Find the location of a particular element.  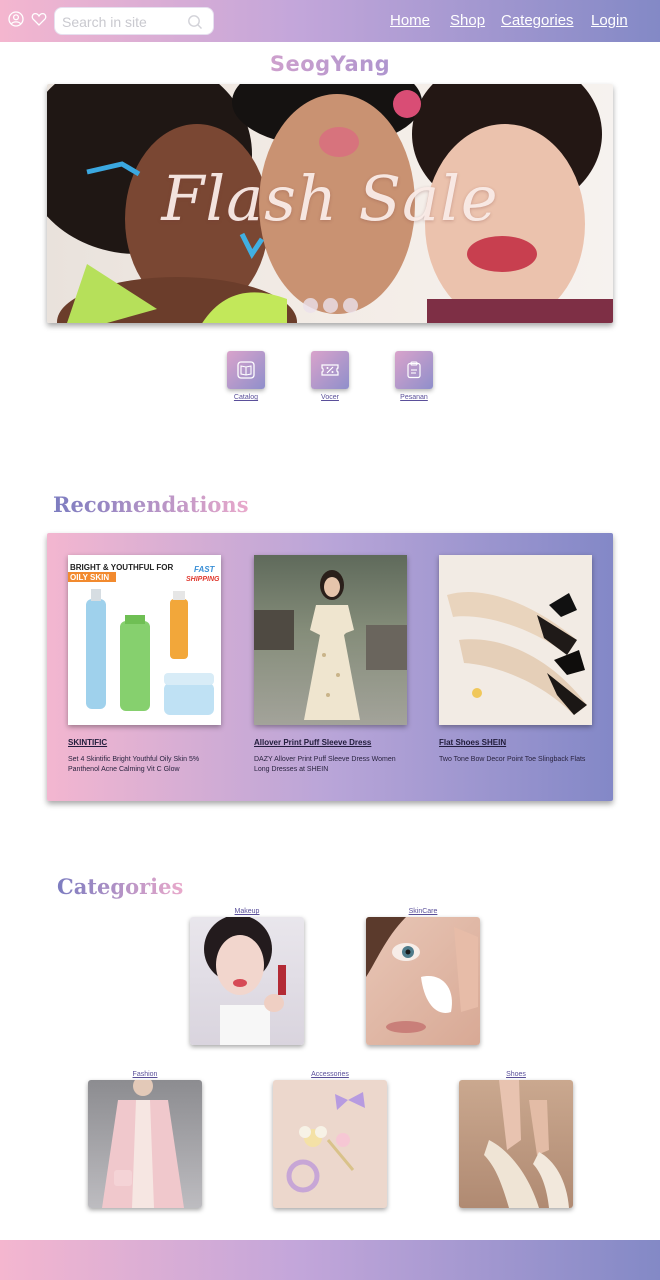

category-shoes: Shoes is located at coordinates (516, 1139).